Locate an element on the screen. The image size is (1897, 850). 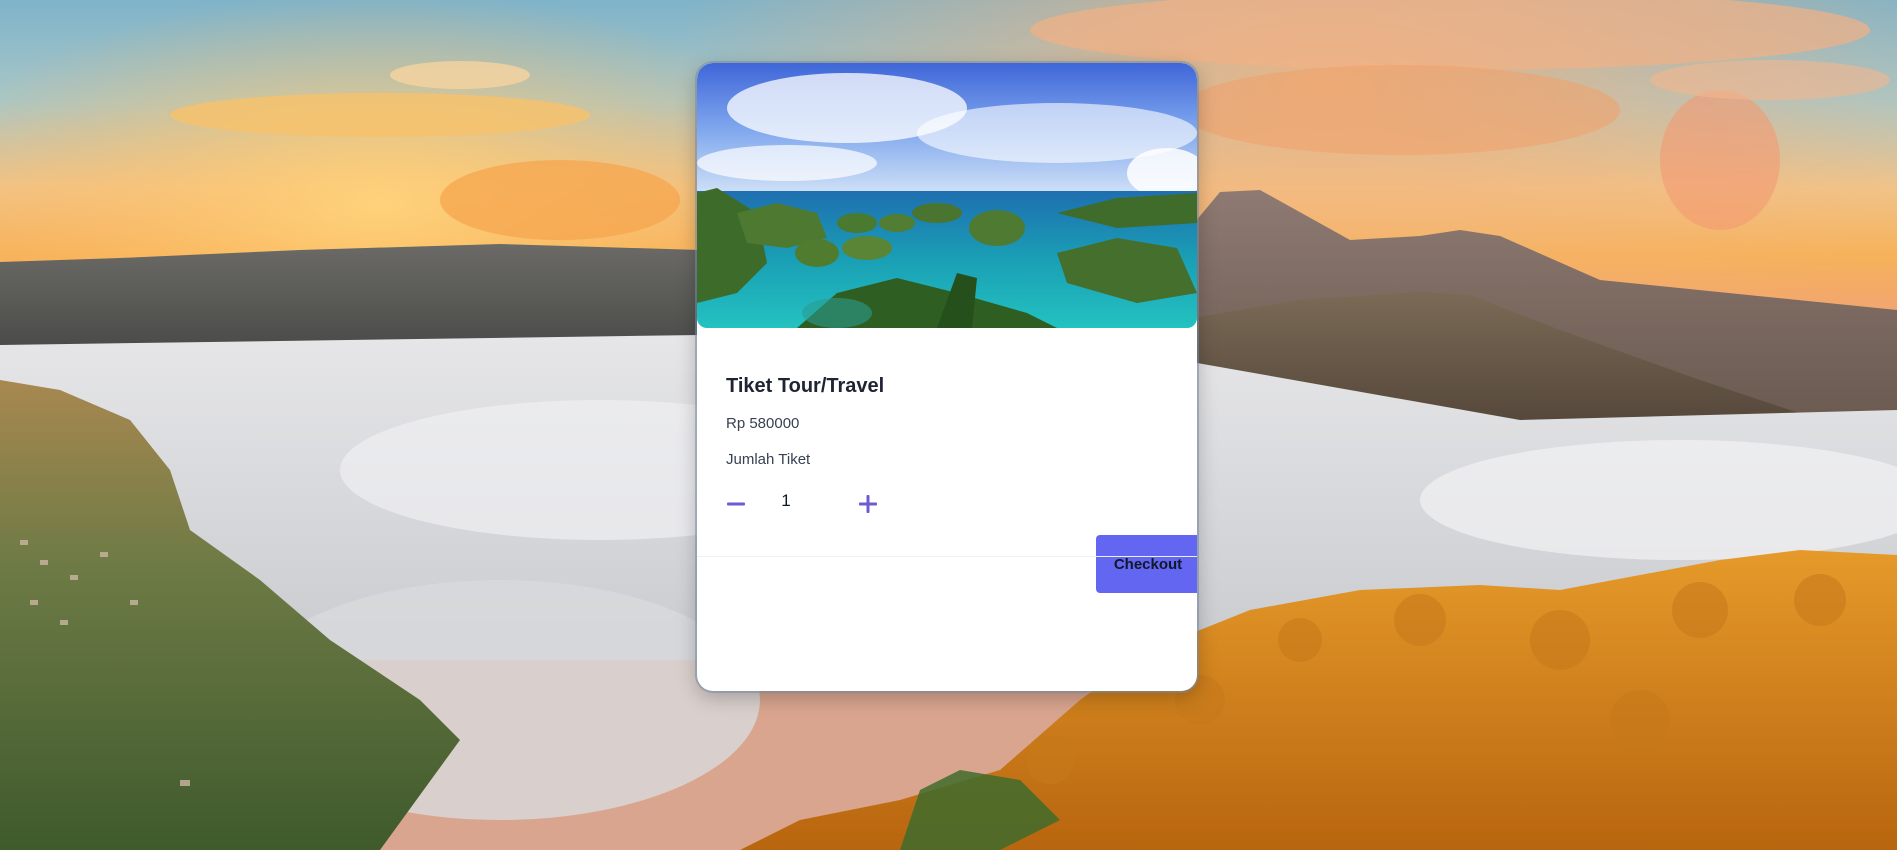
destination-image is located at coordinates (947, 195).